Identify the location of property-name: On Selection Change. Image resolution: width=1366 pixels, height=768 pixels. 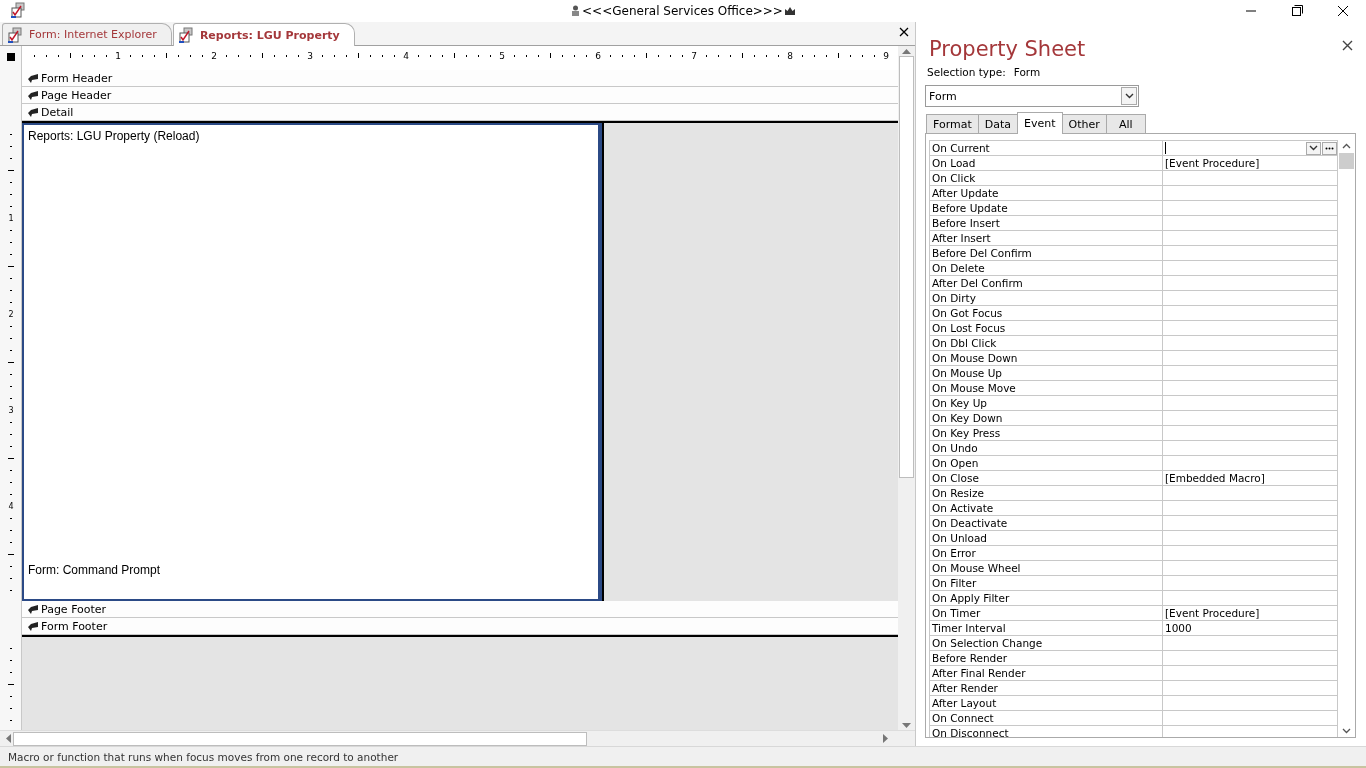
(1046, 643).